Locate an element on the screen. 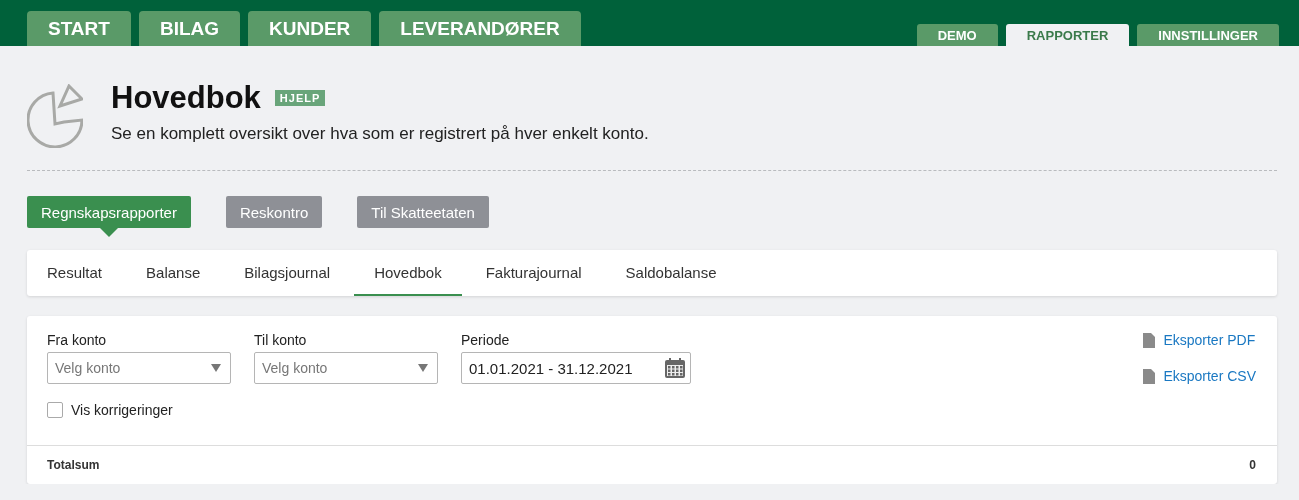 The image size is (1299, 500). date-field: 01.01.2021 - 31.12.2021 is located at coordinates (576, 368).